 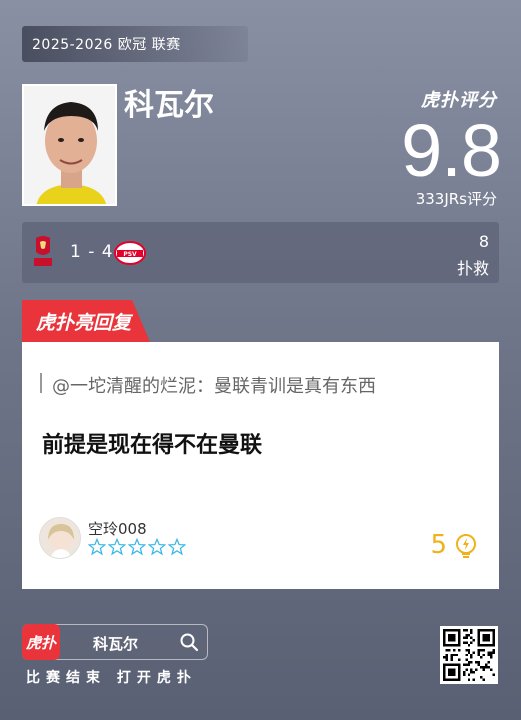 What do you see at coordinates (111, 678) in the screenshot?
I see `open-app-caption: 比赛结束 打开虎扑` at bounding box center [111, 678].